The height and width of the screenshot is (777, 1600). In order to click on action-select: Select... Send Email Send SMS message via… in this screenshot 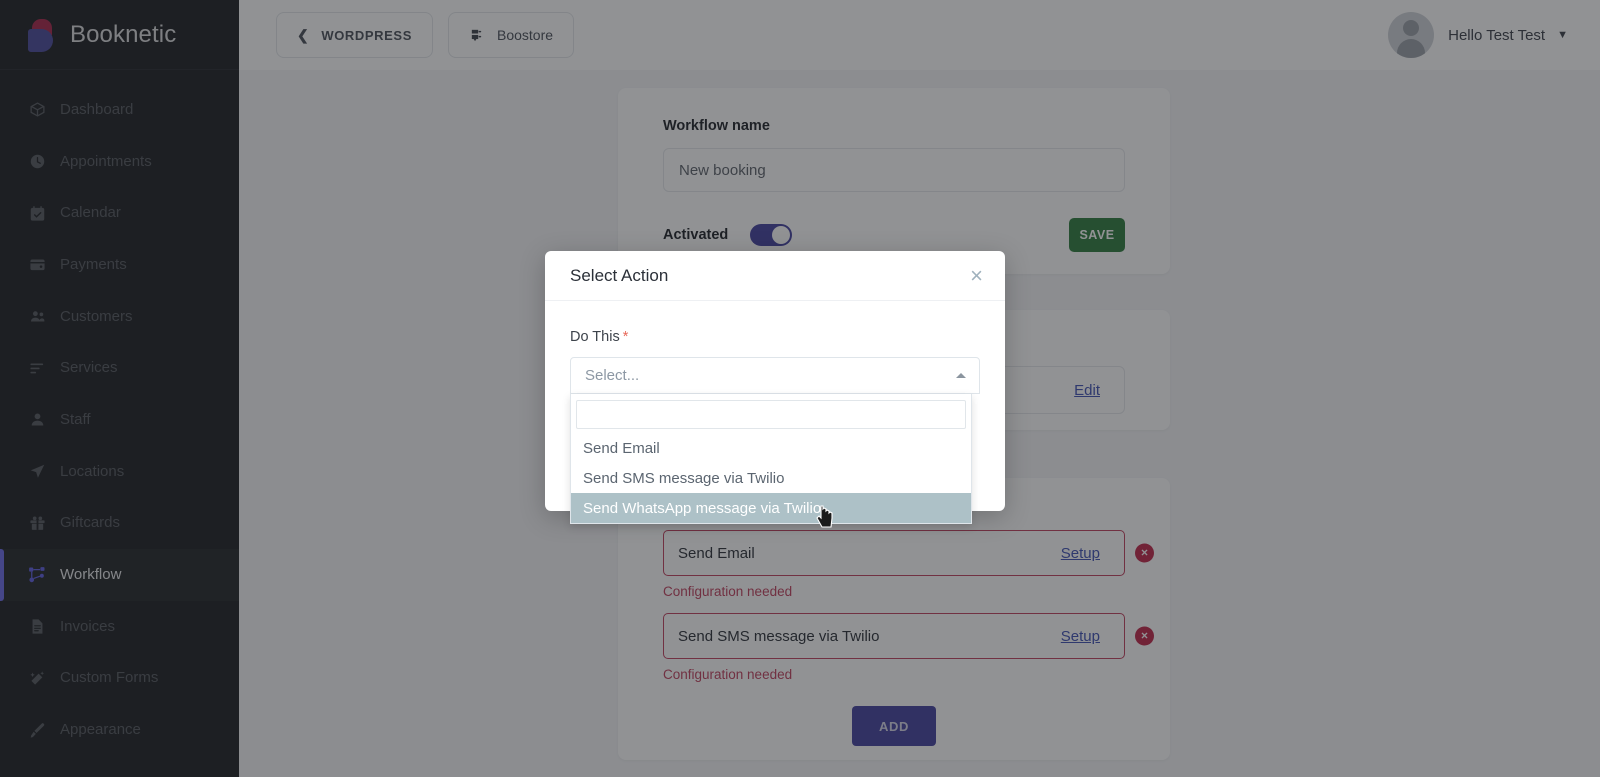, I will do `click(775, 440)`.